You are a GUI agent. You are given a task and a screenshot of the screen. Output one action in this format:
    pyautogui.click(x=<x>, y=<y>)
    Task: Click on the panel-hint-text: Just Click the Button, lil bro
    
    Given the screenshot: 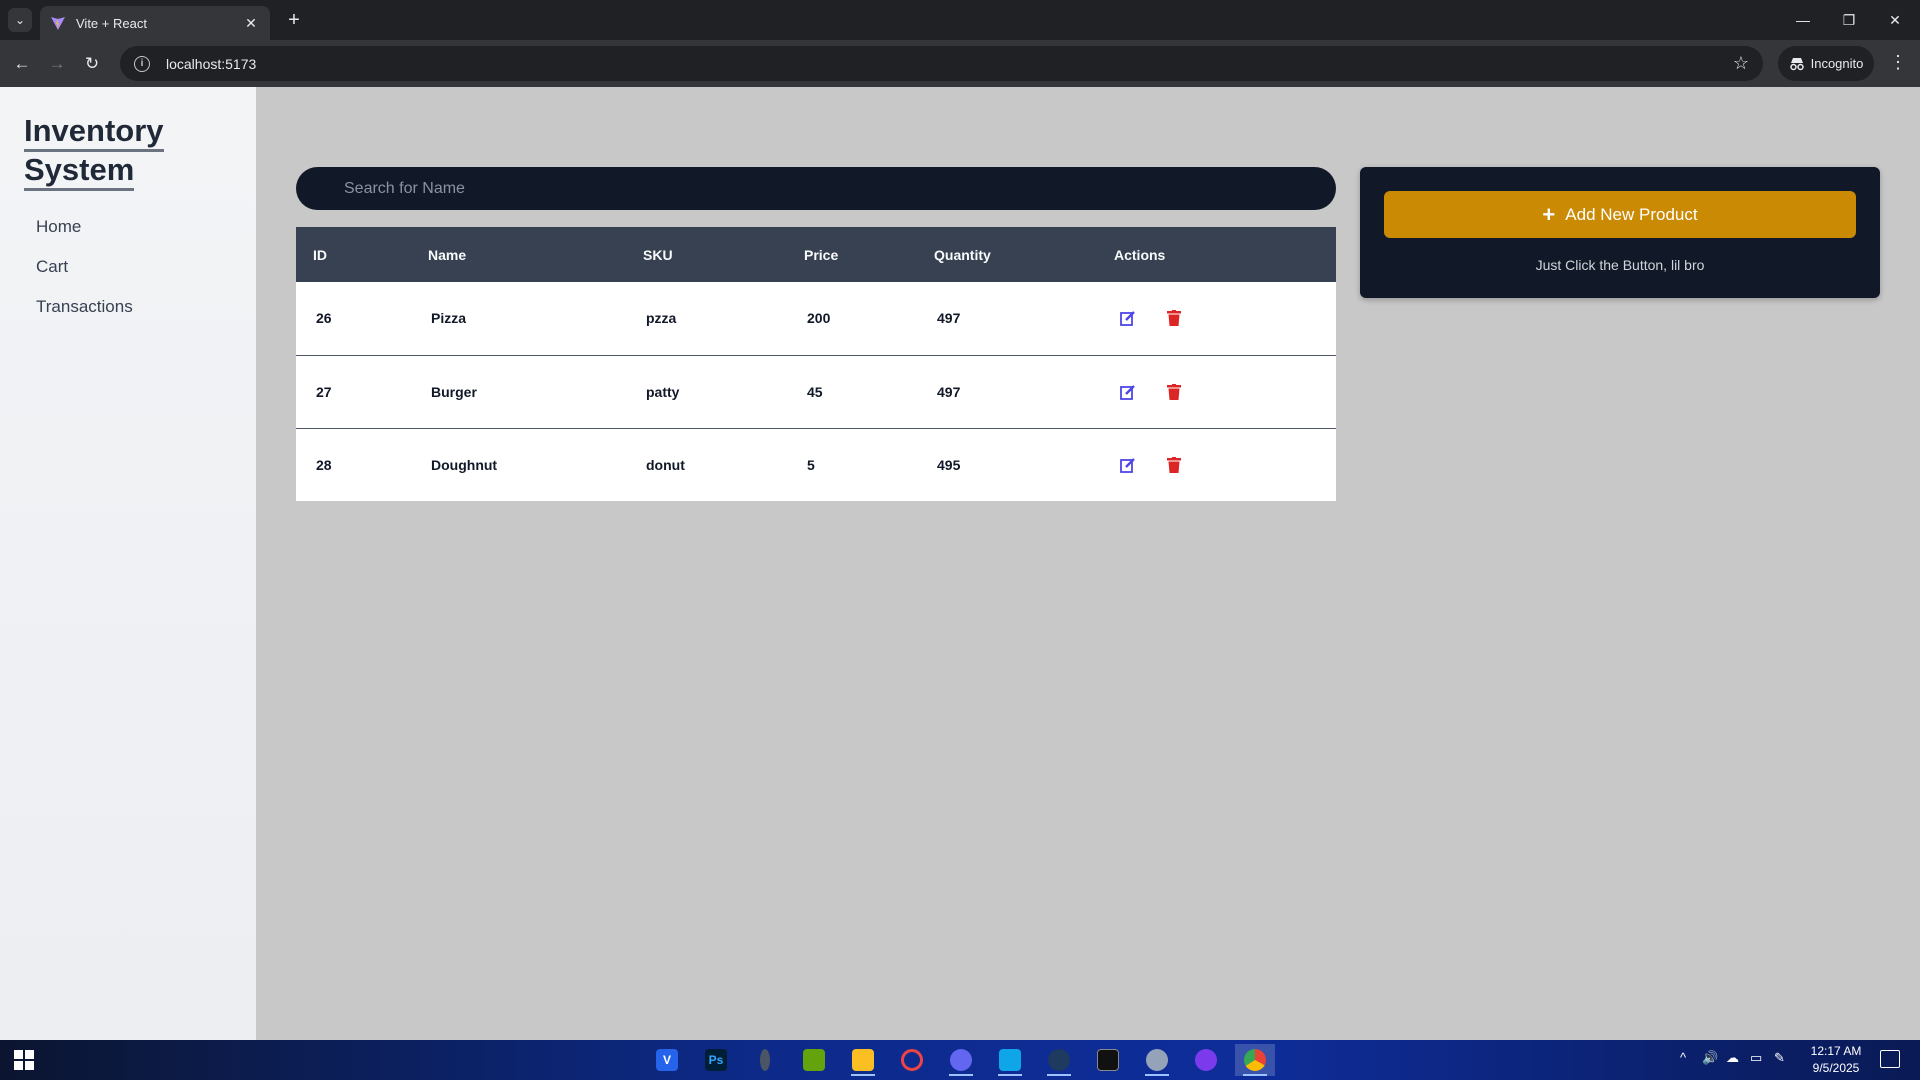 What is the action you would take?
    pyautogui.click(x=1620, y=265)
    